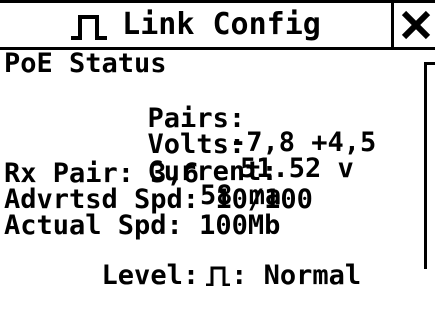 The width and height of the screenshot is (435, 315). I want to click on close-x-icon, so click(416, 25).